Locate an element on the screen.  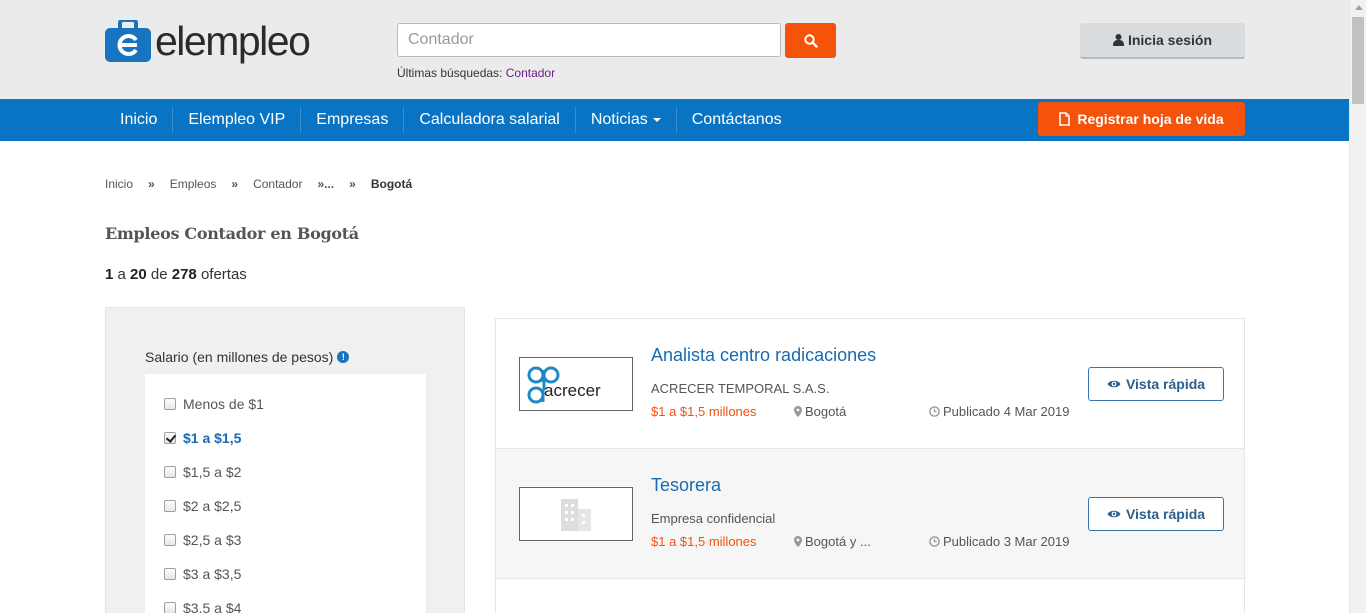
job-date: Publicado 3 Mar 2019 is located at coordinates (999, 541).